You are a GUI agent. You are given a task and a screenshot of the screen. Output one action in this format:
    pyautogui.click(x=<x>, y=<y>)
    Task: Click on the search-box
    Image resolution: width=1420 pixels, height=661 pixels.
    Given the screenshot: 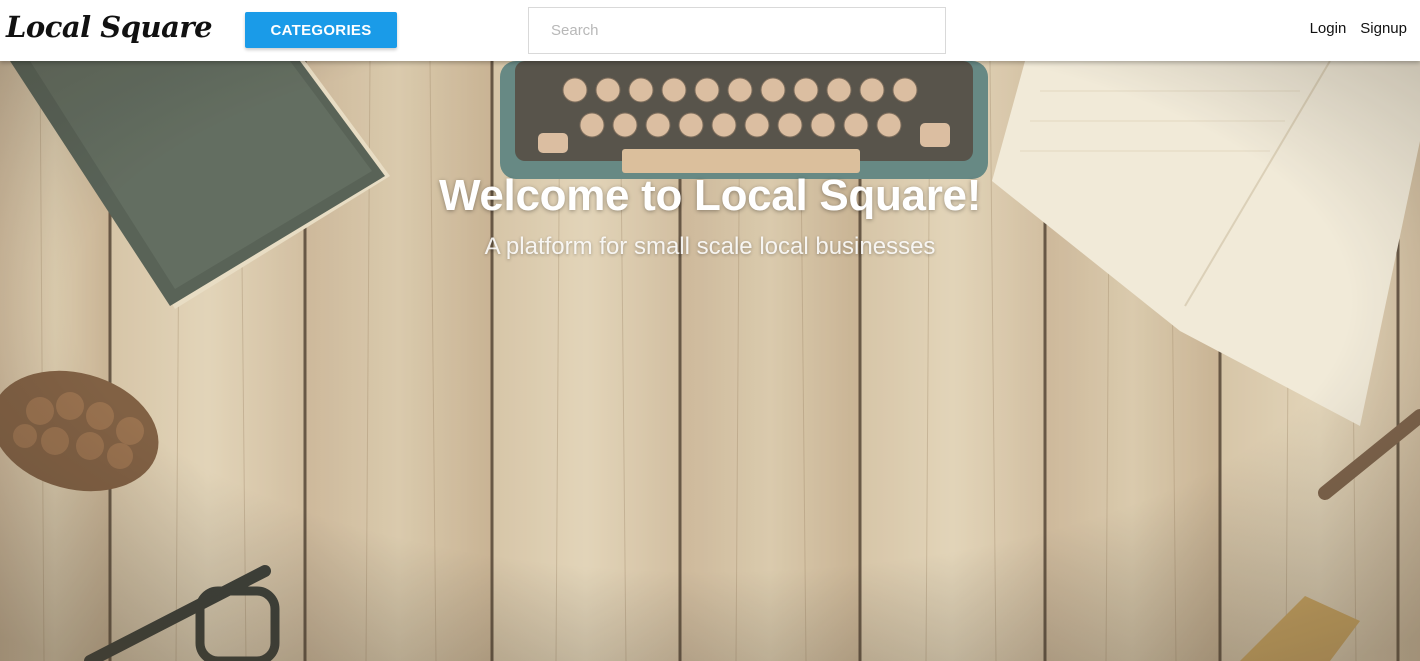 What is the action you would take?
    pyautogui.click(x=737, y=30)
    